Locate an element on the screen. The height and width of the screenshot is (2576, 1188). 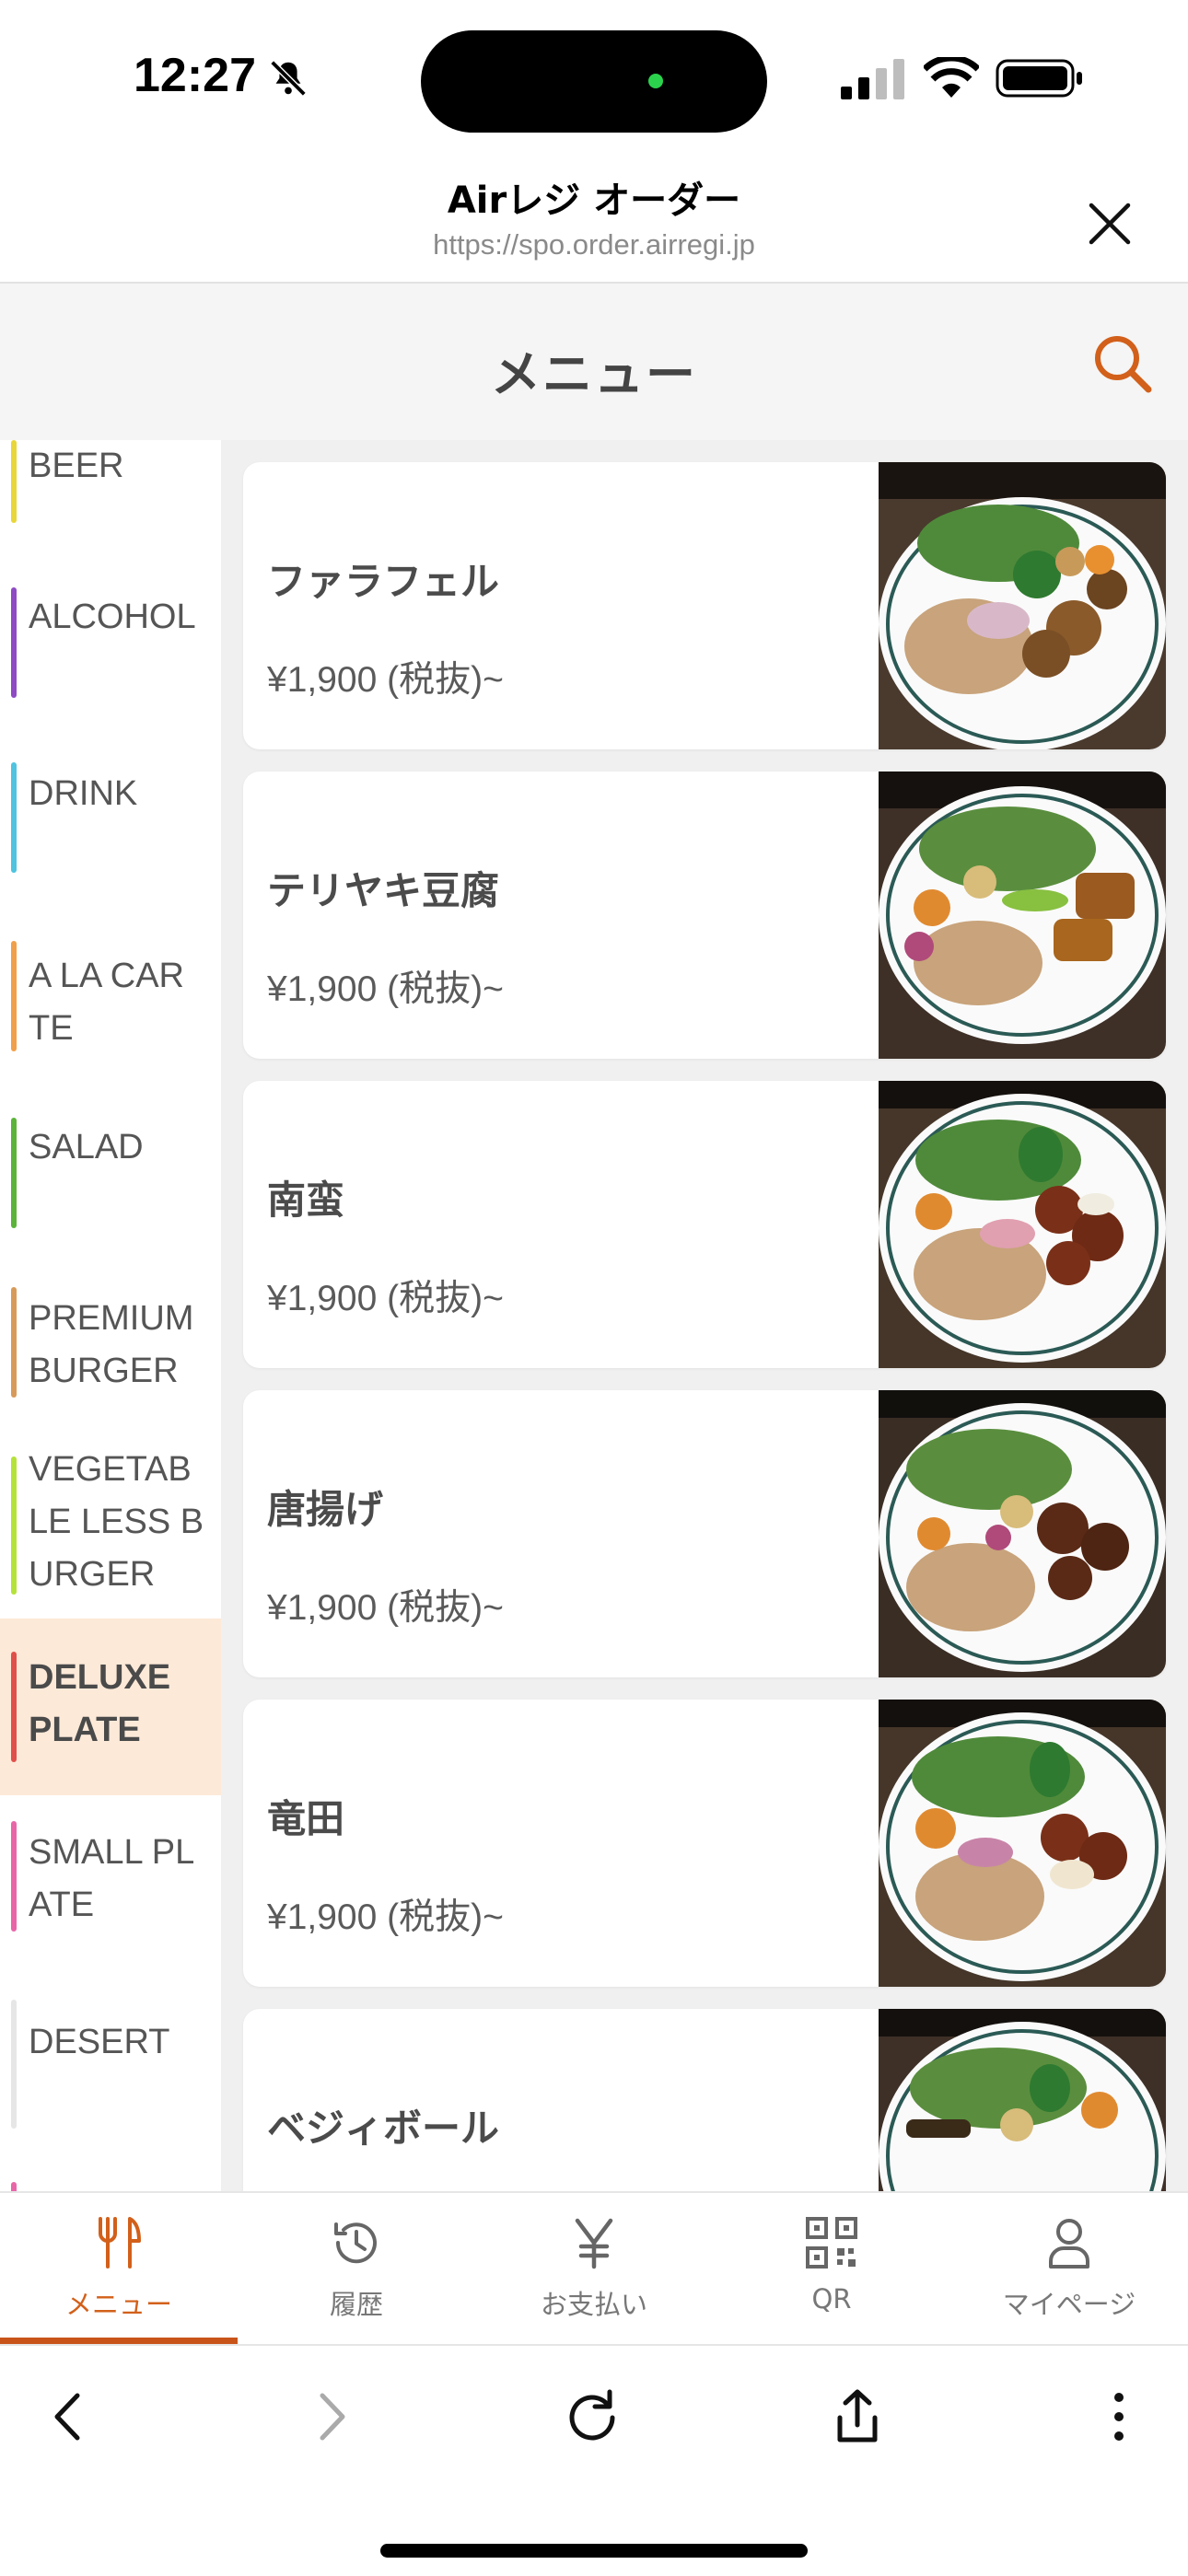
menu-item-card: 竜田 ¥1,900 (税抜)~ is located at coordinates (705, 1843).